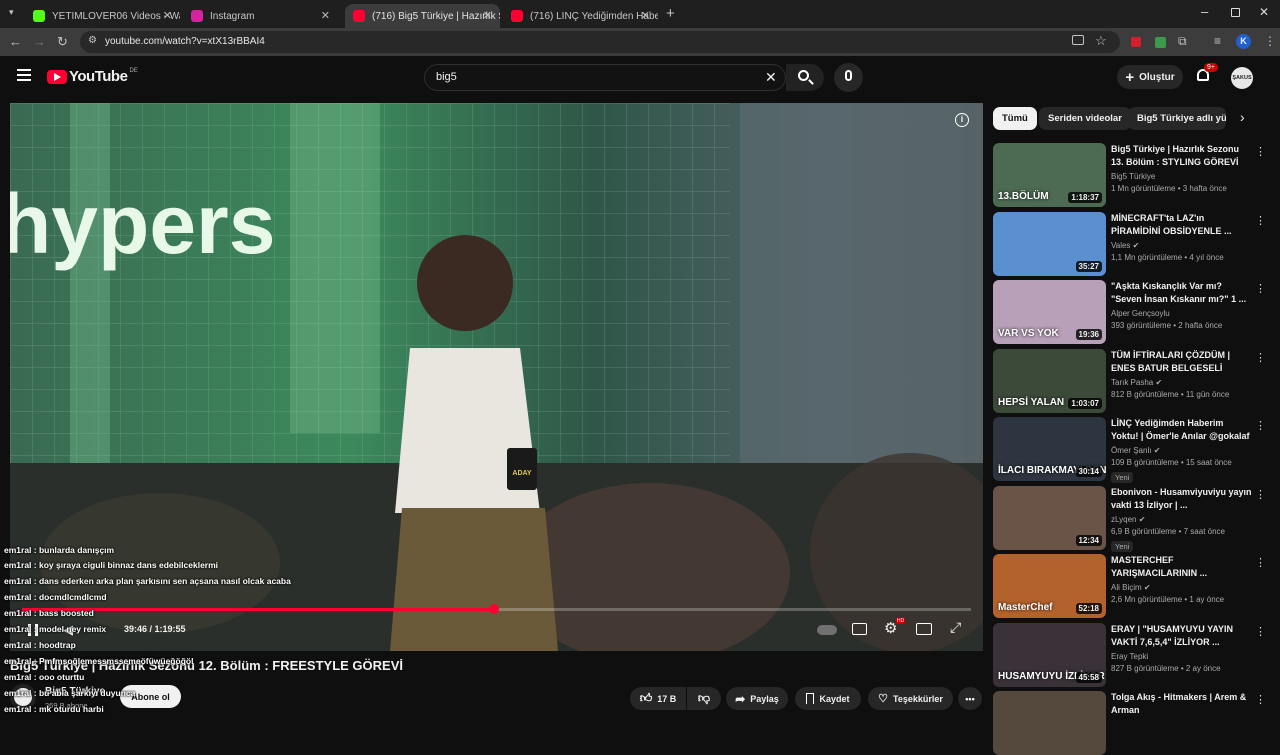  I want to click on video-title: Tolga Akış - Hitmakers | Arem & Arman, so click(1182, 704).